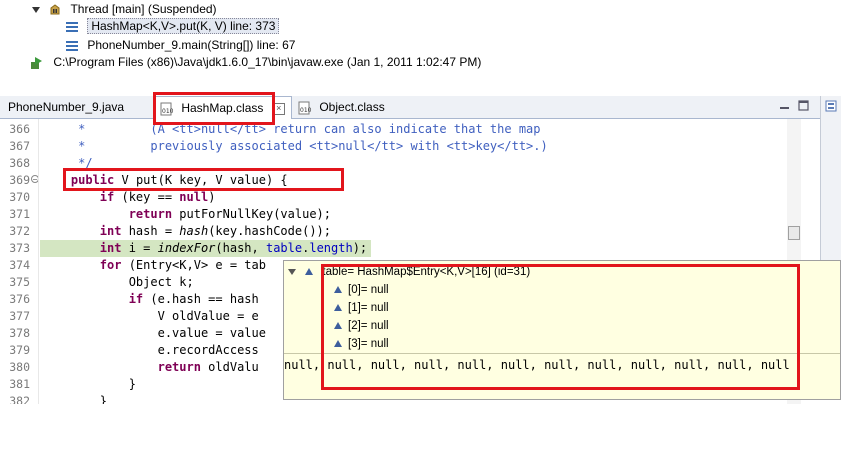  I want to click on line-number-ruler-divider, so click(38, 261).